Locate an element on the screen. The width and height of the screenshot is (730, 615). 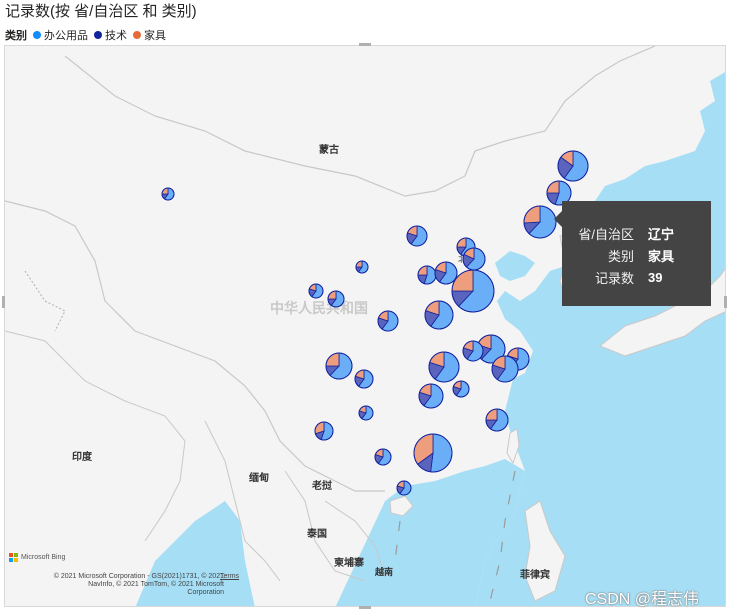
tooltip-key: 类别 is located at coordinates (620, 256).